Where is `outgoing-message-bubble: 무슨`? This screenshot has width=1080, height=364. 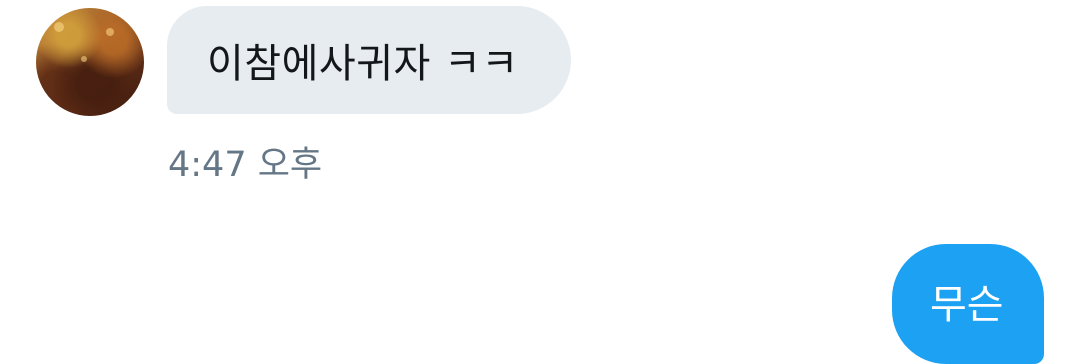 outgoing-message-bubble: 무슨 is located at coordinates (968, 304).